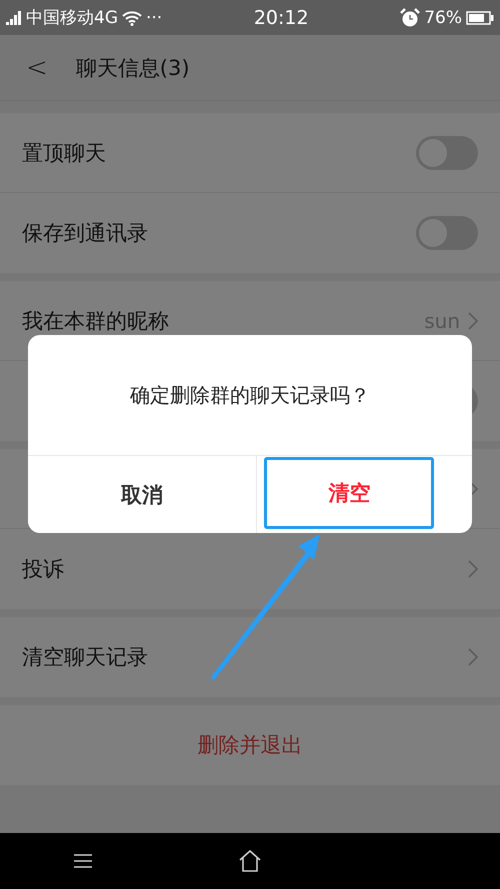 Image resolution: width=500 pixels, height=889 pixels. Describe the element at coordinates (410, 18) in the screenshot. I see `alarm-clock-icon` at that location.